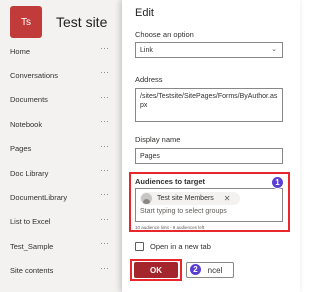  What do you see at coordinates (63, 173) in the screenshot?
I see `nav-item-doc-library: Doc Library ···` at bounding box center [63, 173].